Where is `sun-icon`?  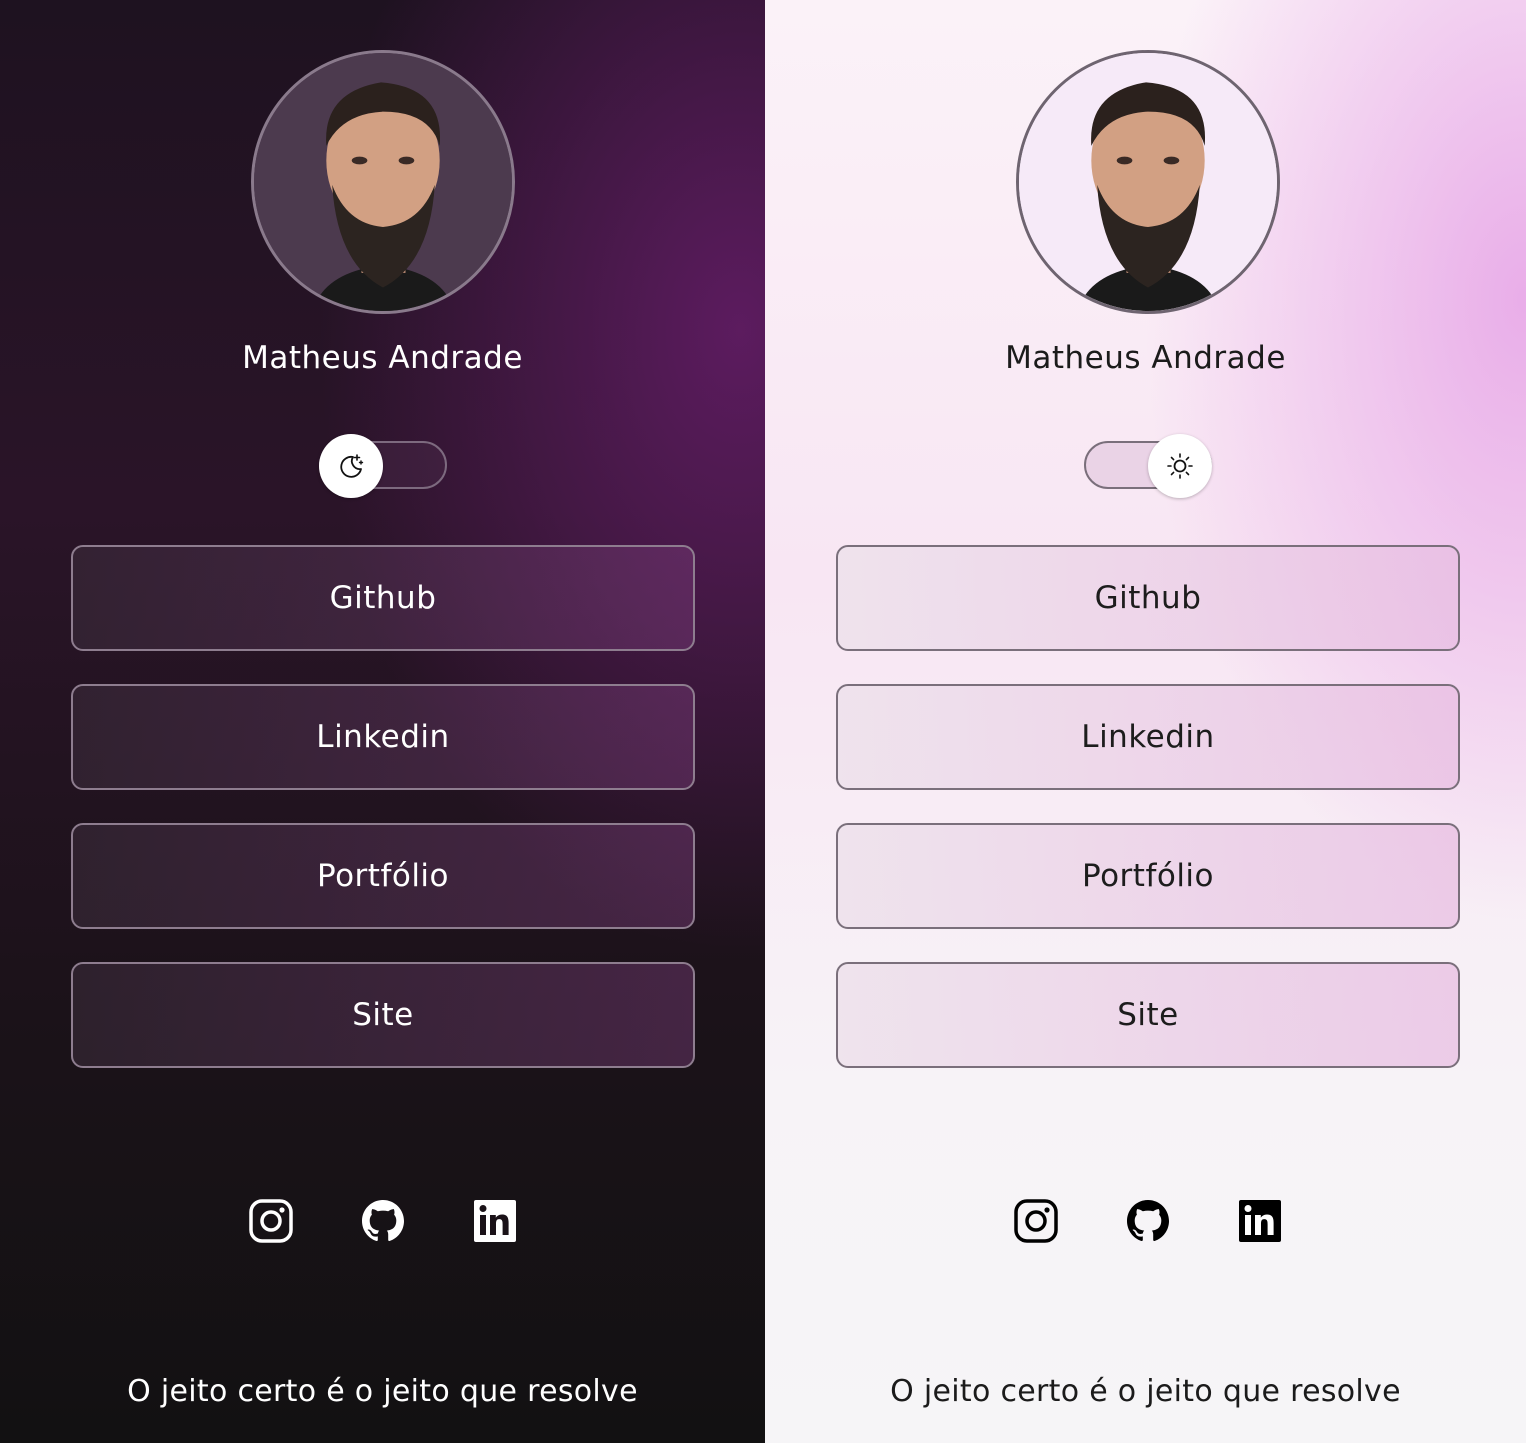 sun-icon is located at coordinates (1180, 466).